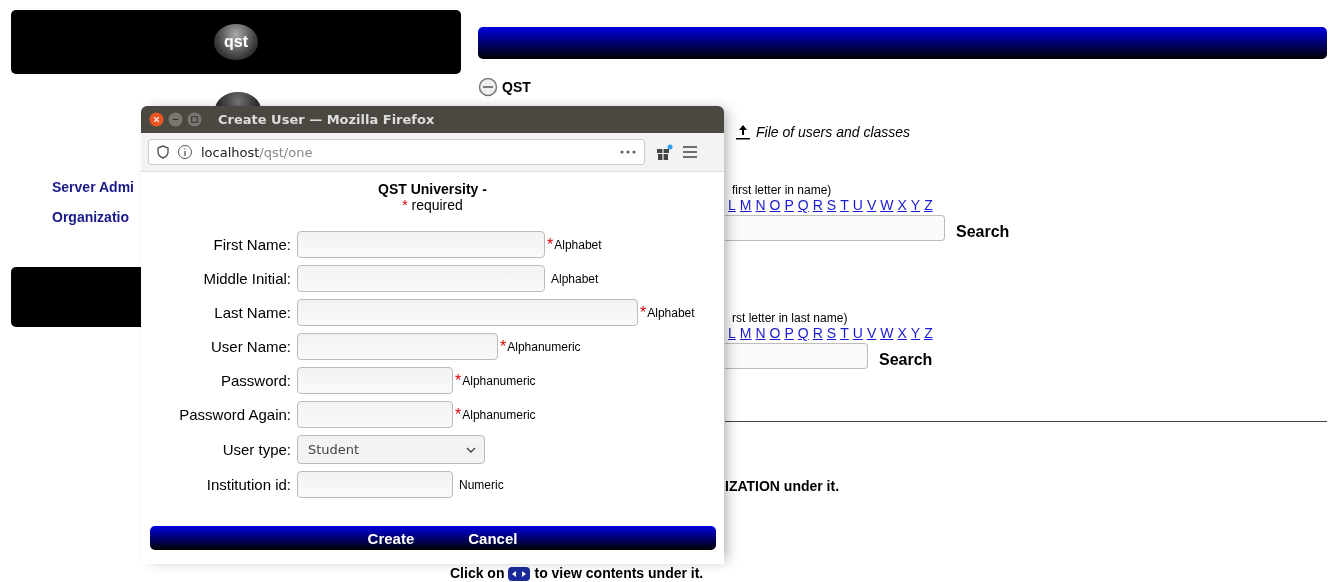 The image size is (1330, 582). I want to click on create-button: Create, so click(391, 538).